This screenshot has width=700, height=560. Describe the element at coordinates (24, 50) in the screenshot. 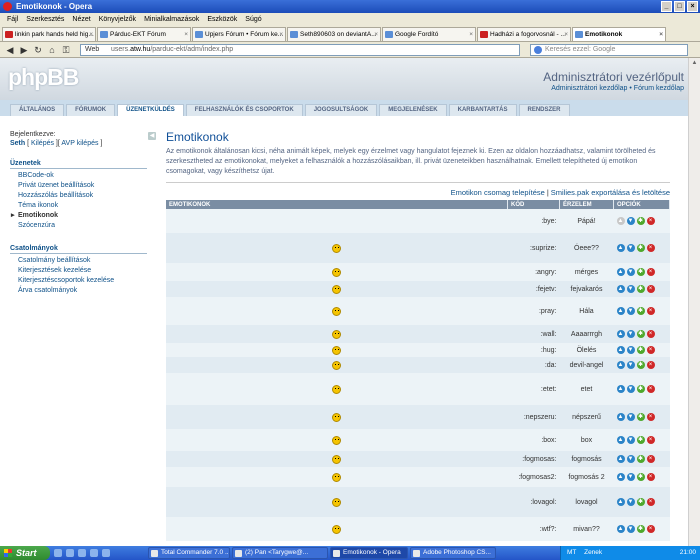

I see `forward-icon: ▶` at that location.